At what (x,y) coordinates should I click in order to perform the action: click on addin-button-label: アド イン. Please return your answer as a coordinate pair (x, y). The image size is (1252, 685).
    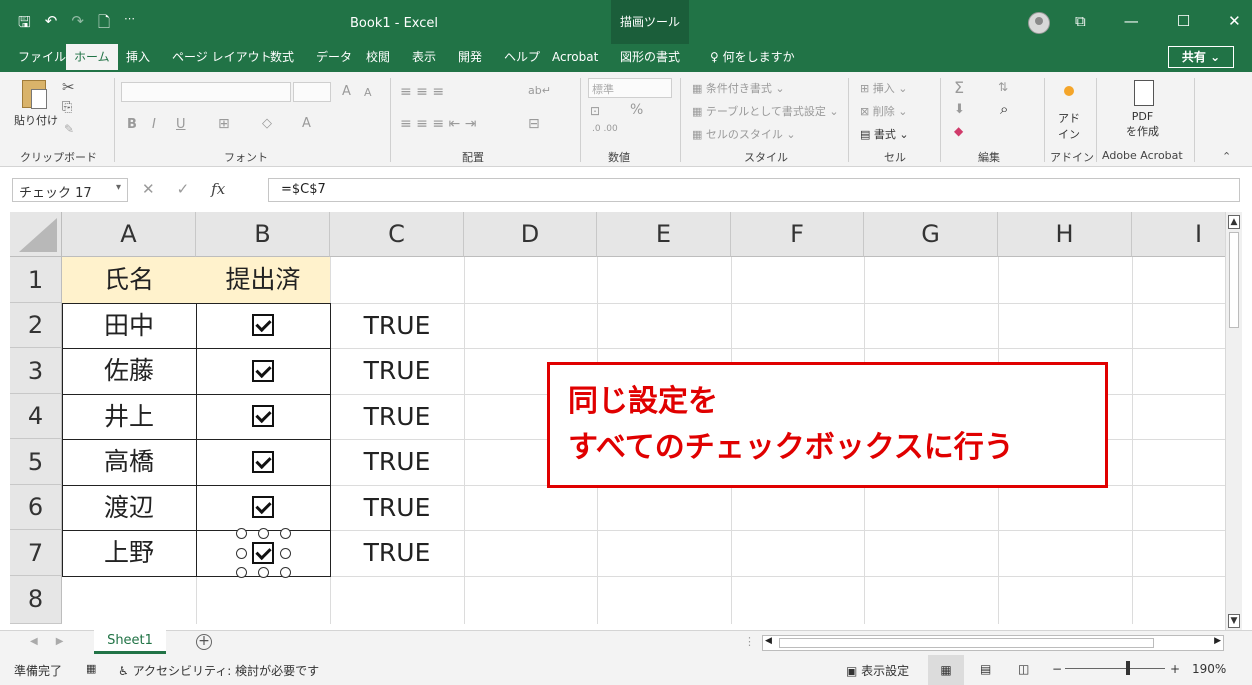
    Looking at the image, I should click on (1069, 126).